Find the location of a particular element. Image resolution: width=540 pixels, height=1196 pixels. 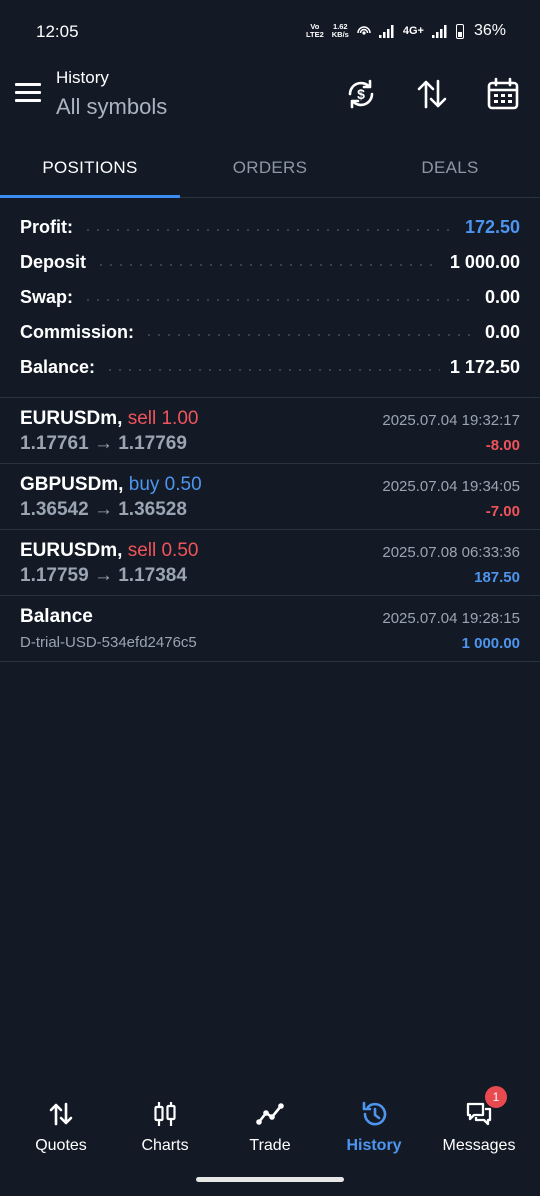

battery-percent: 36% is located at coordinates (489, 30).